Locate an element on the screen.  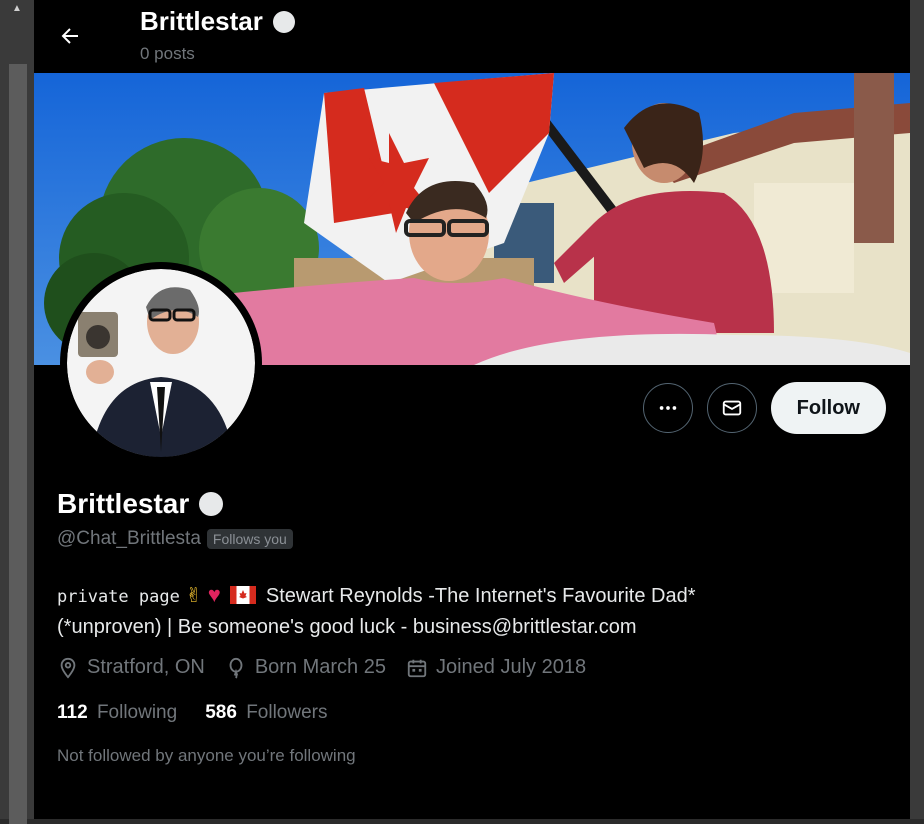
mail-icon is located at coordinates (731, 408).